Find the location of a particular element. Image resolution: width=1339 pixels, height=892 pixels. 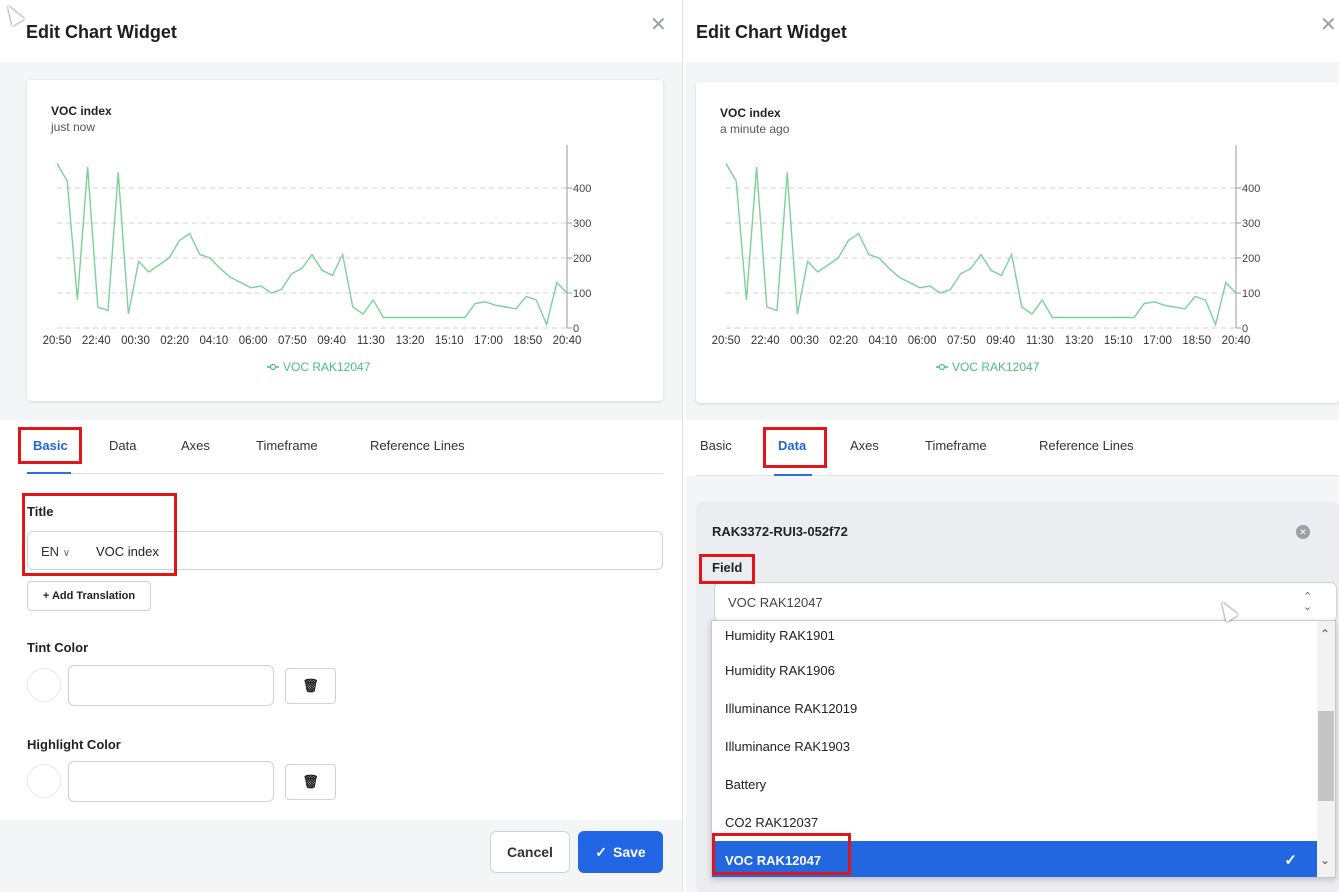

tab-basic: Basic is located at coordinates (716, 445).